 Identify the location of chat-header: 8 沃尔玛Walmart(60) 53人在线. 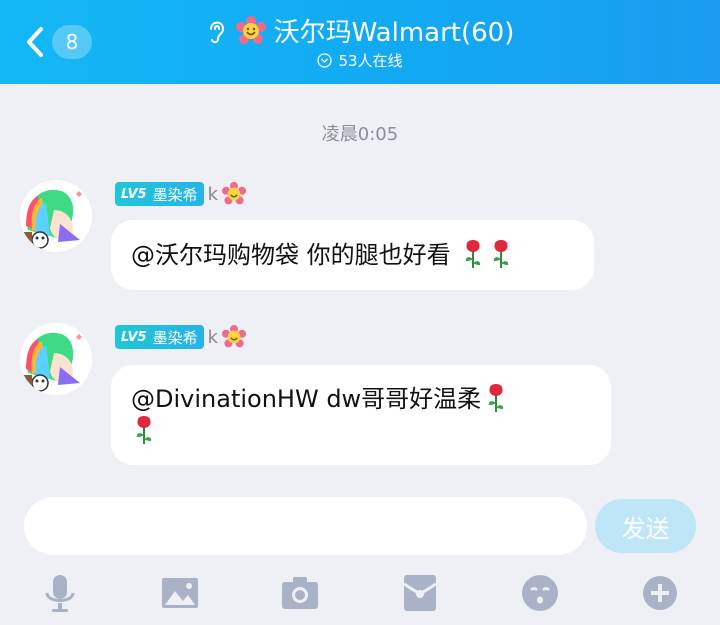
(360, 42).